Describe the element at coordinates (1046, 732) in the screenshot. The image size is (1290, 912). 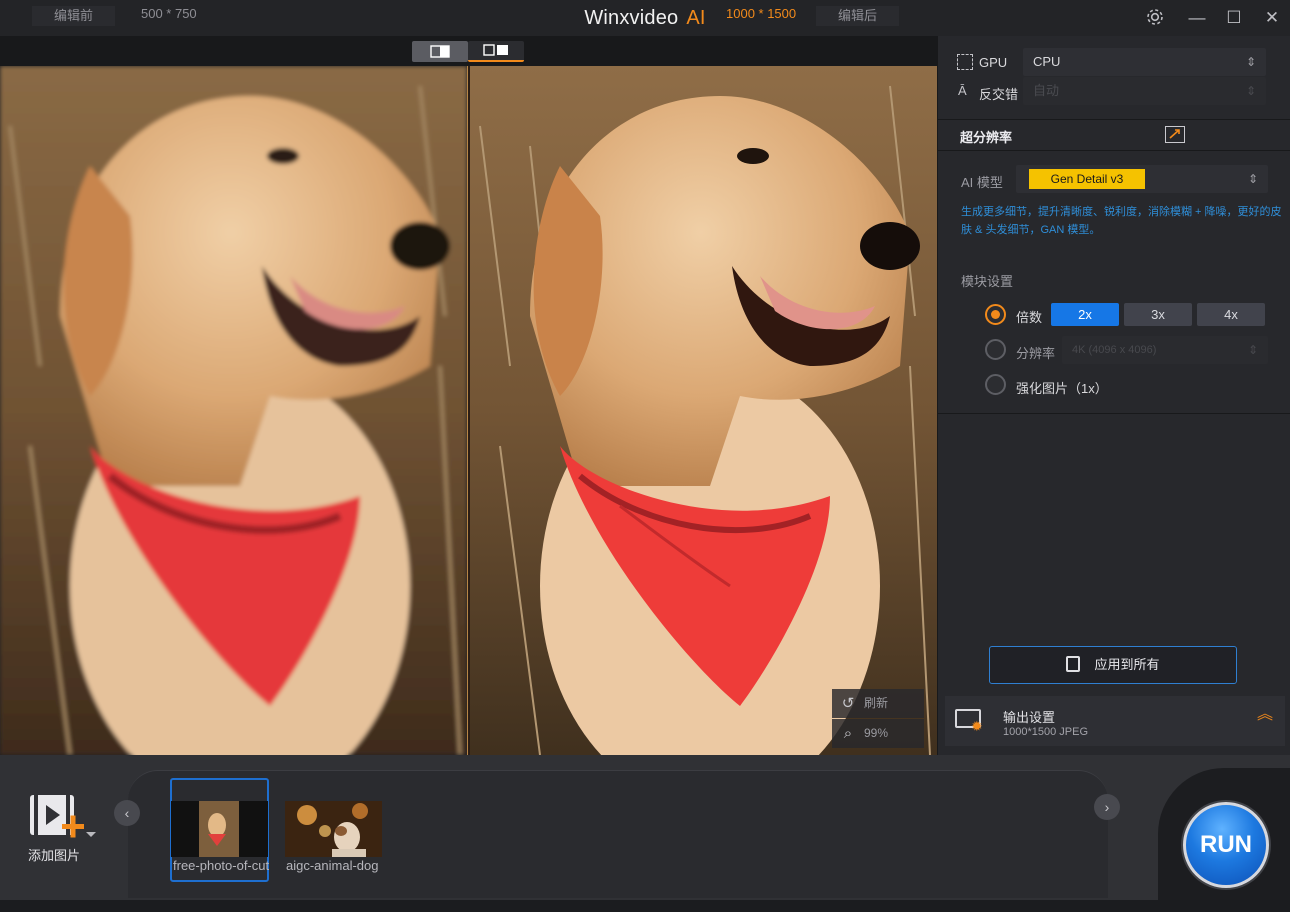
I see `output-settings-info: 1000*1500 JPEG` at that location.